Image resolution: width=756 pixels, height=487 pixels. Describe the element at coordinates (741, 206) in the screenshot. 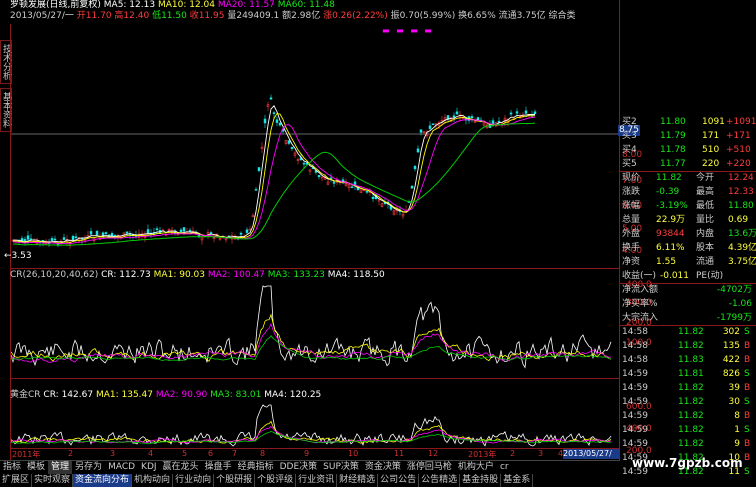

I see `stat-value: 11.80` at that location.